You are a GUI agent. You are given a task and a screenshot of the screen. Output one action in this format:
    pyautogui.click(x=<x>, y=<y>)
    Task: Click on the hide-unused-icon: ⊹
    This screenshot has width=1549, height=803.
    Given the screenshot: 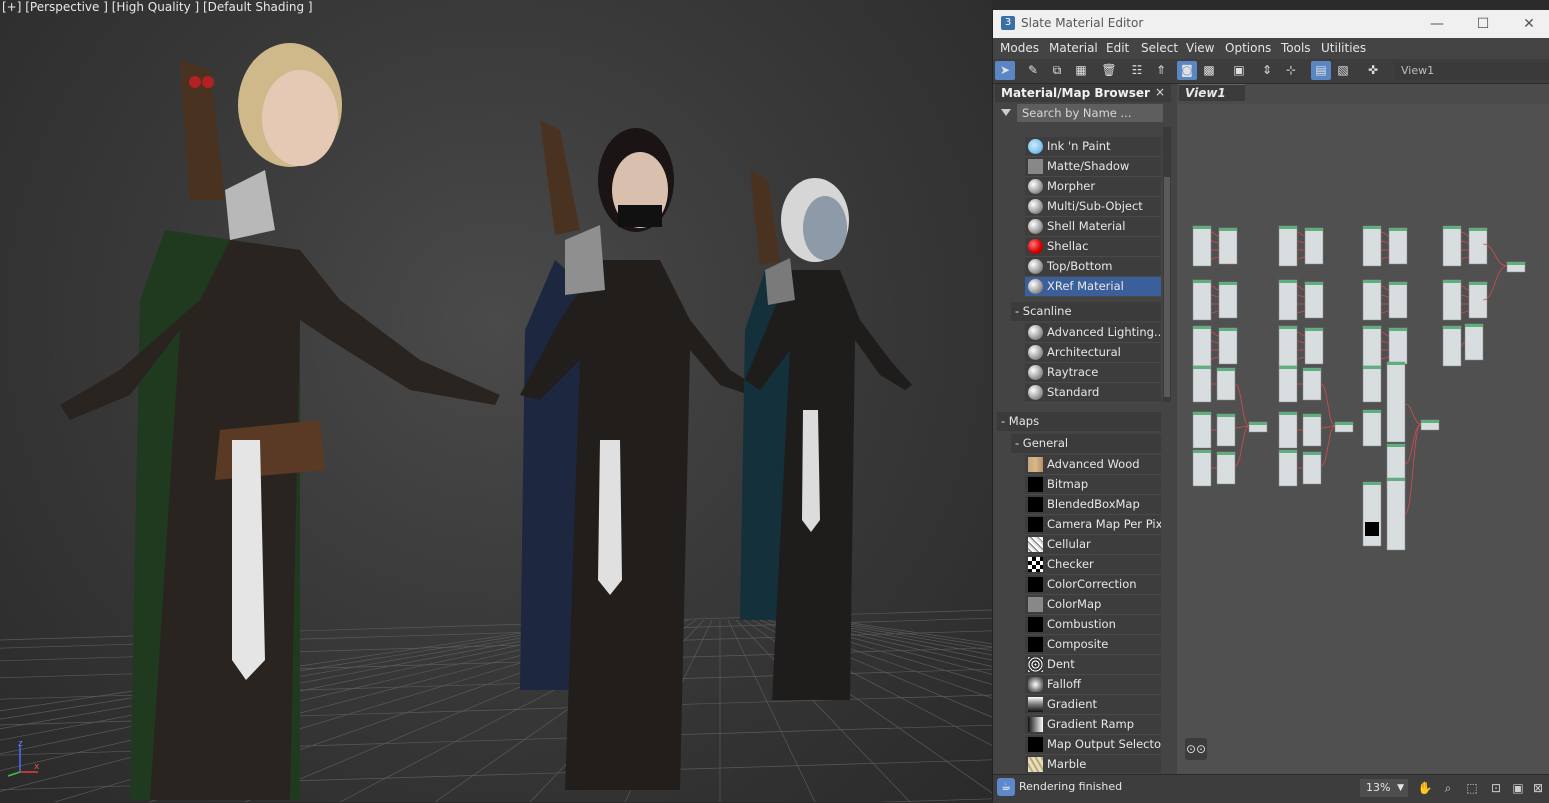 What is the action you would take?
    pyautogui.click(x=1291, y=70)
    